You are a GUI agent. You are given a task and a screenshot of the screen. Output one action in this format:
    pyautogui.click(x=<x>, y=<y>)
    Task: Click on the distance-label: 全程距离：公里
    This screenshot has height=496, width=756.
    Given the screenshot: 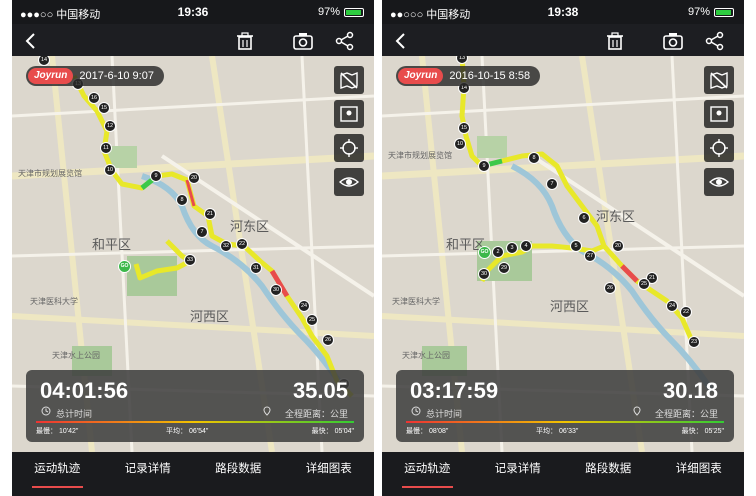 What is the action you would take?
    pyautogui.click(x=316, y=414)
    